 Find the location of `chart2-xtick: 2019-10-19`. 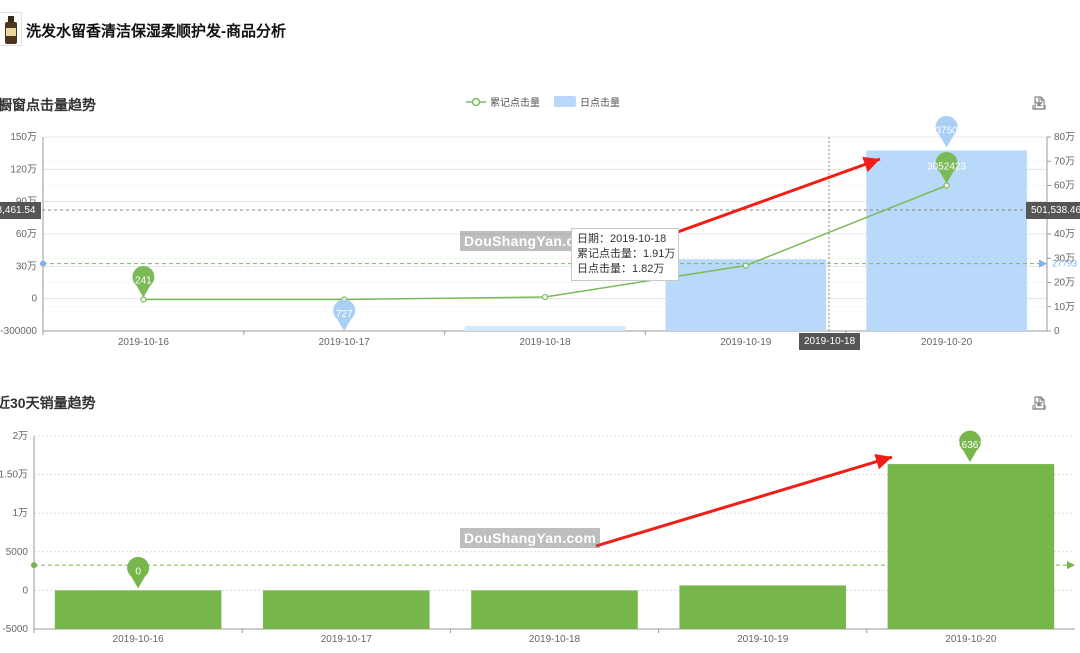

chart2-xtick: 2019-10-19 is located at coordinates (763, 639).